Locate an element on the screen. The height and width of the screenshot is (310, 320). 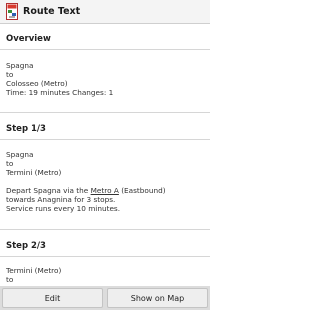
overview-summary: Time: 19 minutes Changes: 1 is located at coordinates (60, 92).